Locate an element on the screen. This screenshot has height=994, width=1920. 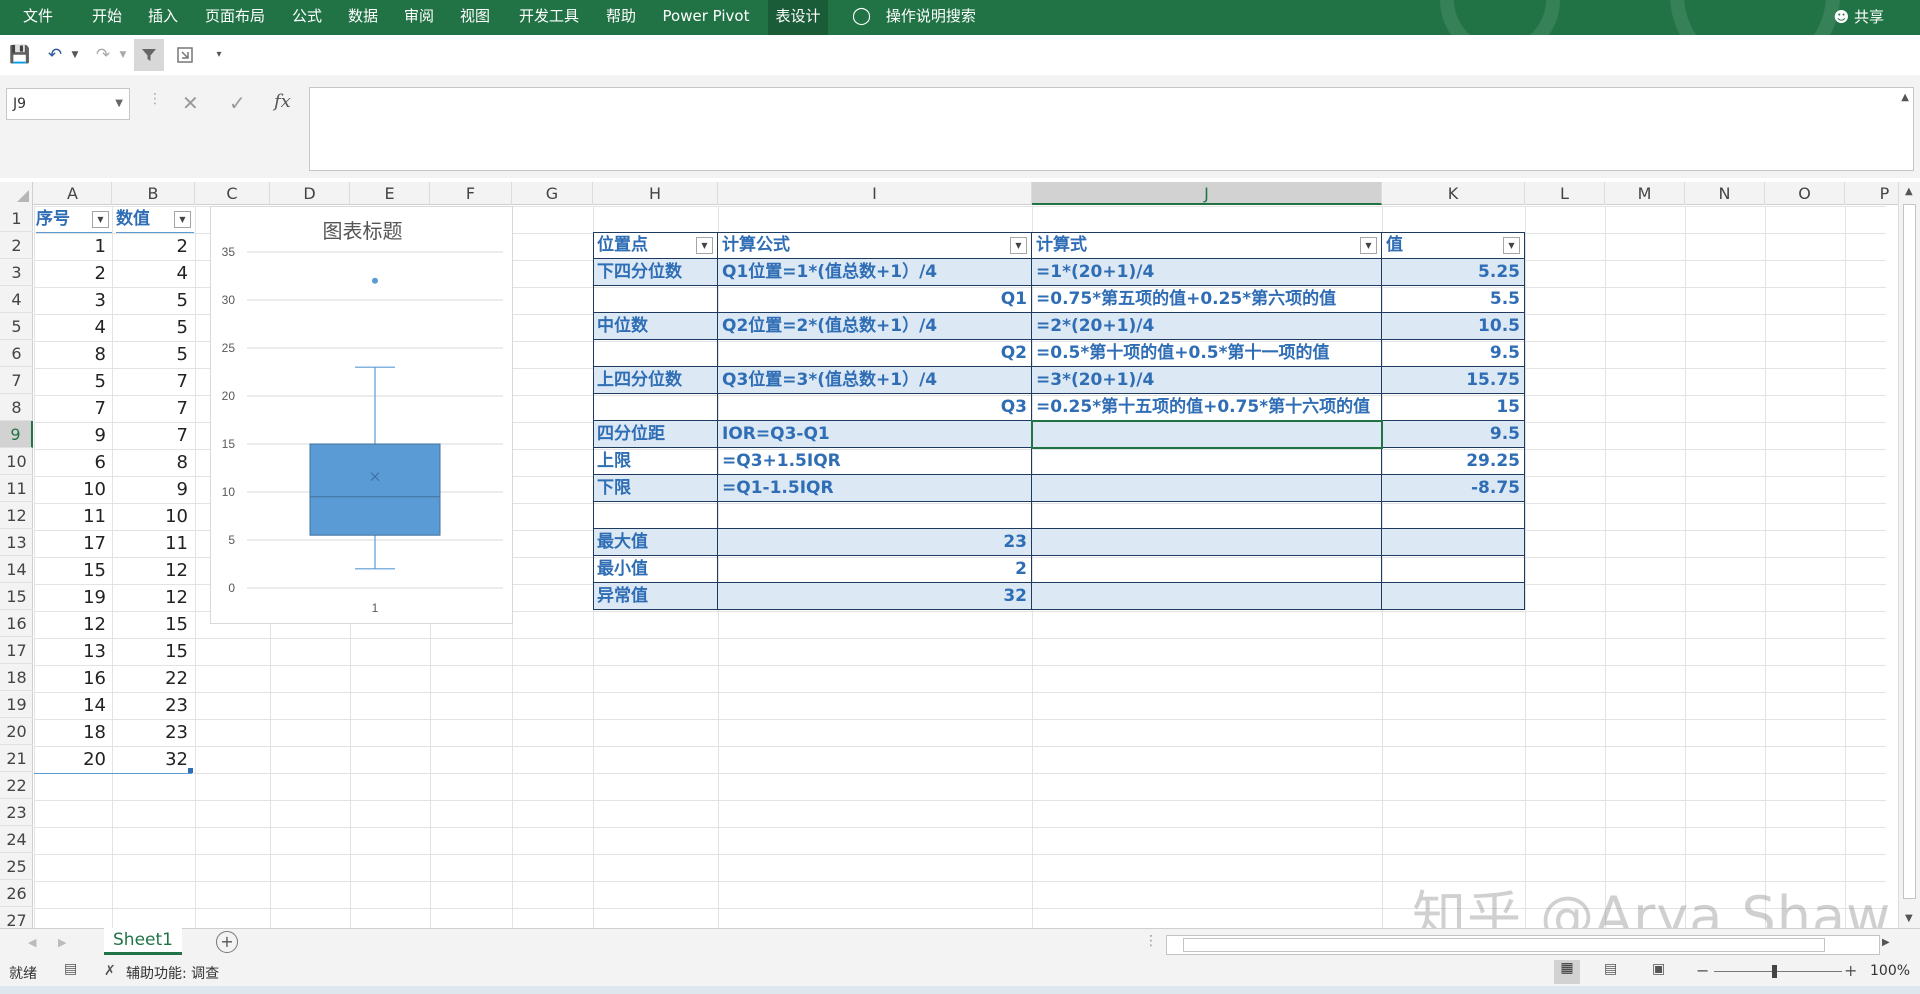
ribbon-tab: 表设计 is located at coordinates (798, 17).